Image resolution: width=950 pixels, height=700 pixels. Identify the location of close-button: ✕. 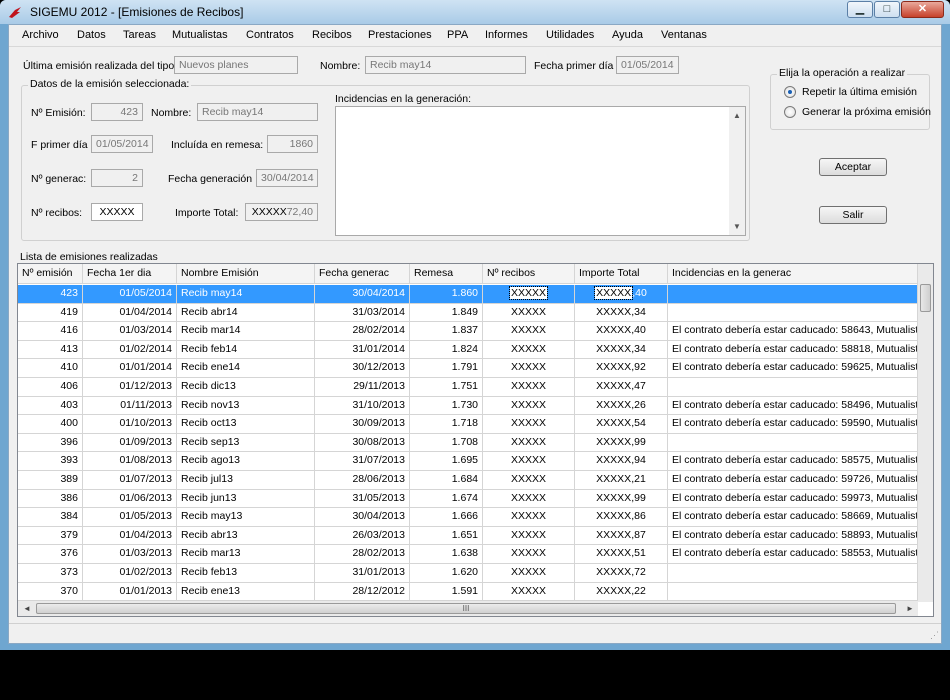
(922, 9).